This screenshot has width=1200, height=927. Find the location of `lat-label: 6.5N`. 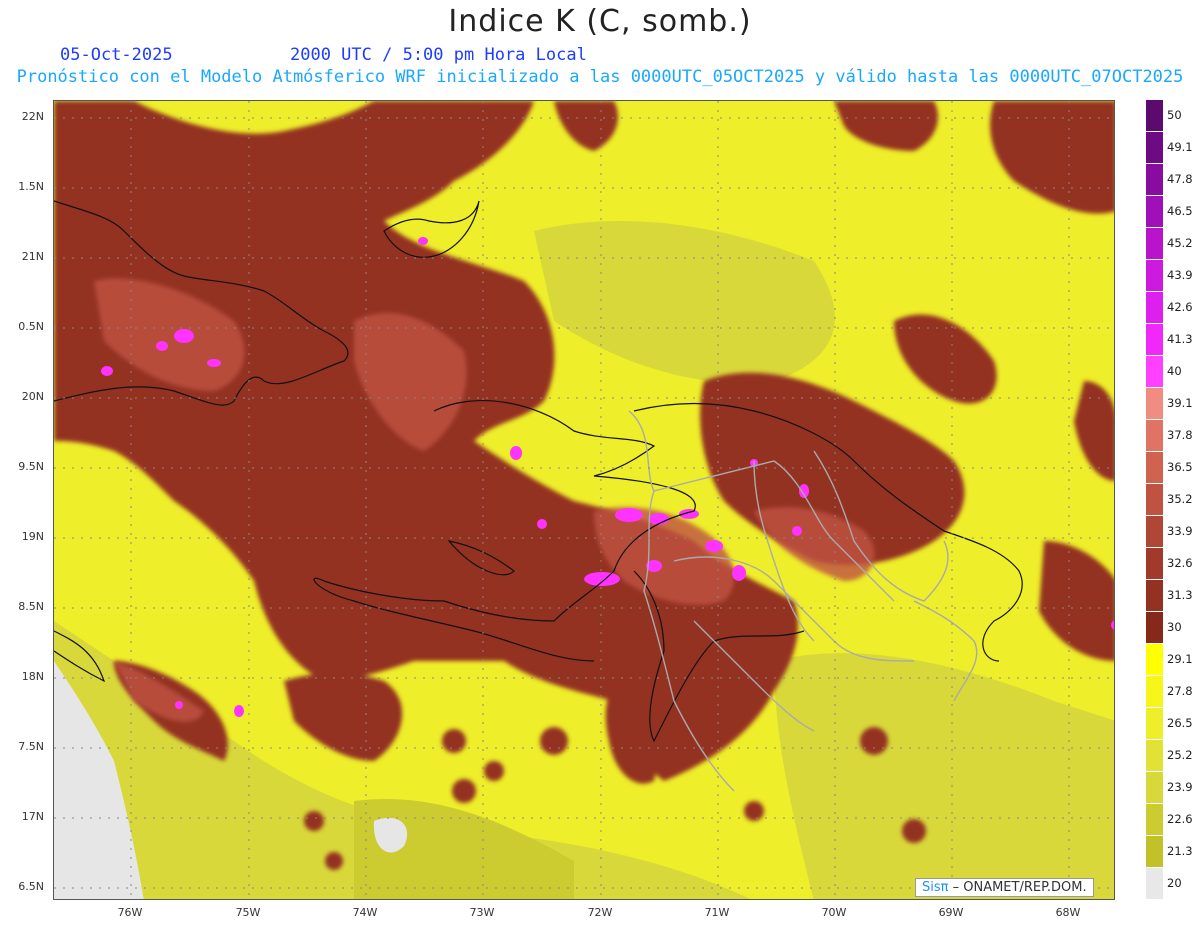

lat-label: 6.5N is located at coordinates (31, 886).